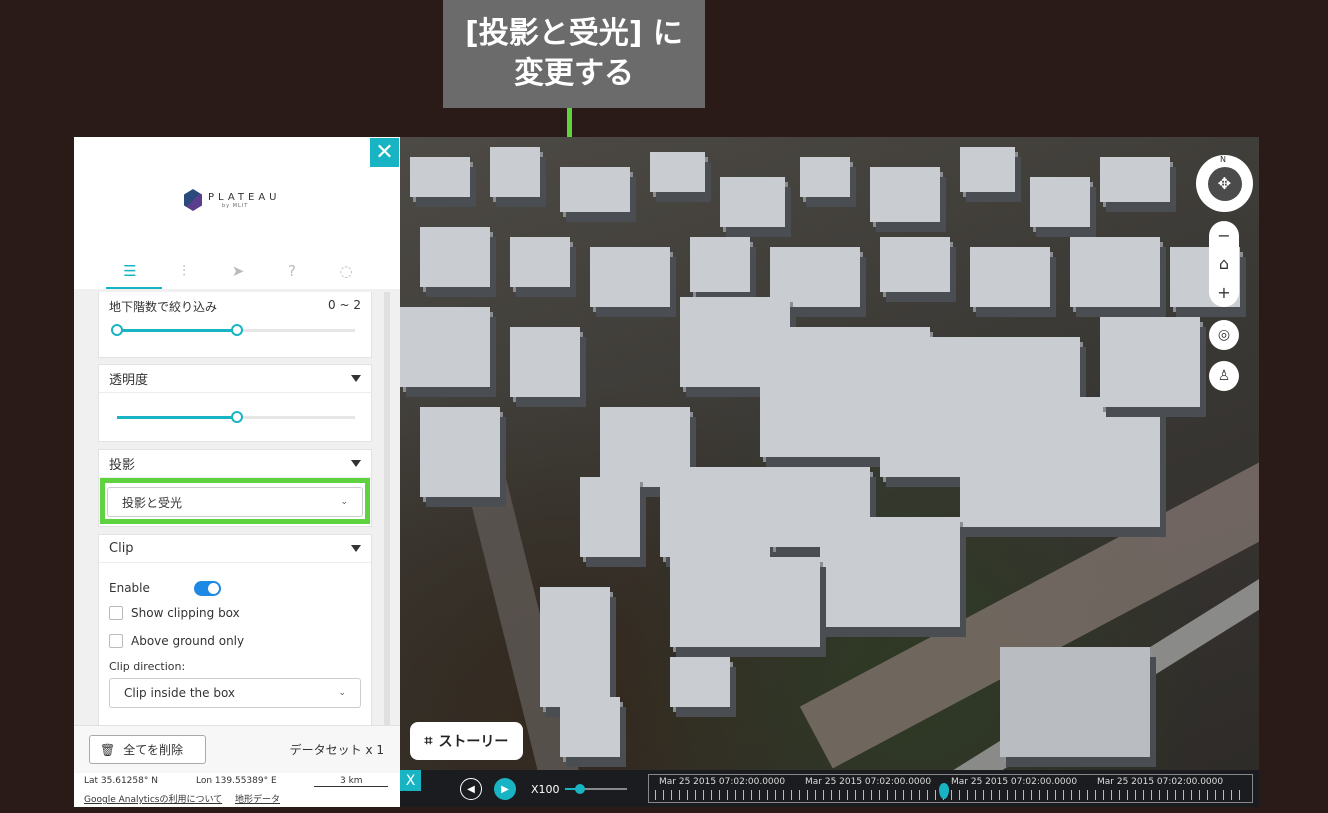 The height and width of the screenshot is (813, 1328). What do you see at coordinates (147, 666) in the screenshot?
I see `clip-direction-label: Clip direction:` at bounding box center [147, 666].